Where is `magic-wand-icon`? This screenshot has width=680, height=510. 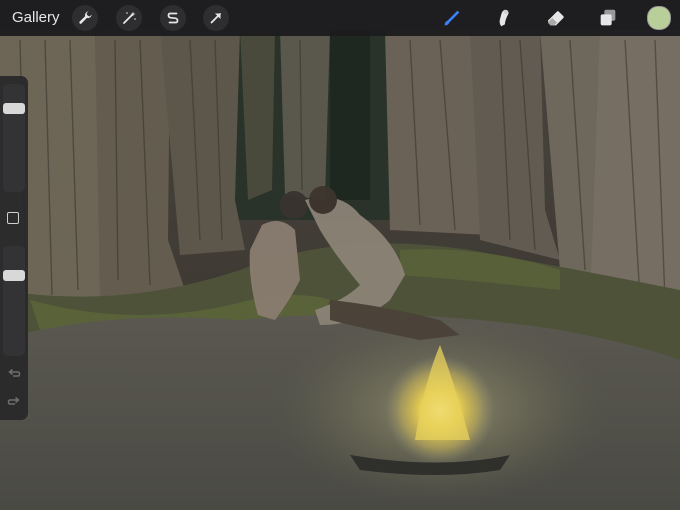
magic-wand-icon is located at coordinates (129, 17).